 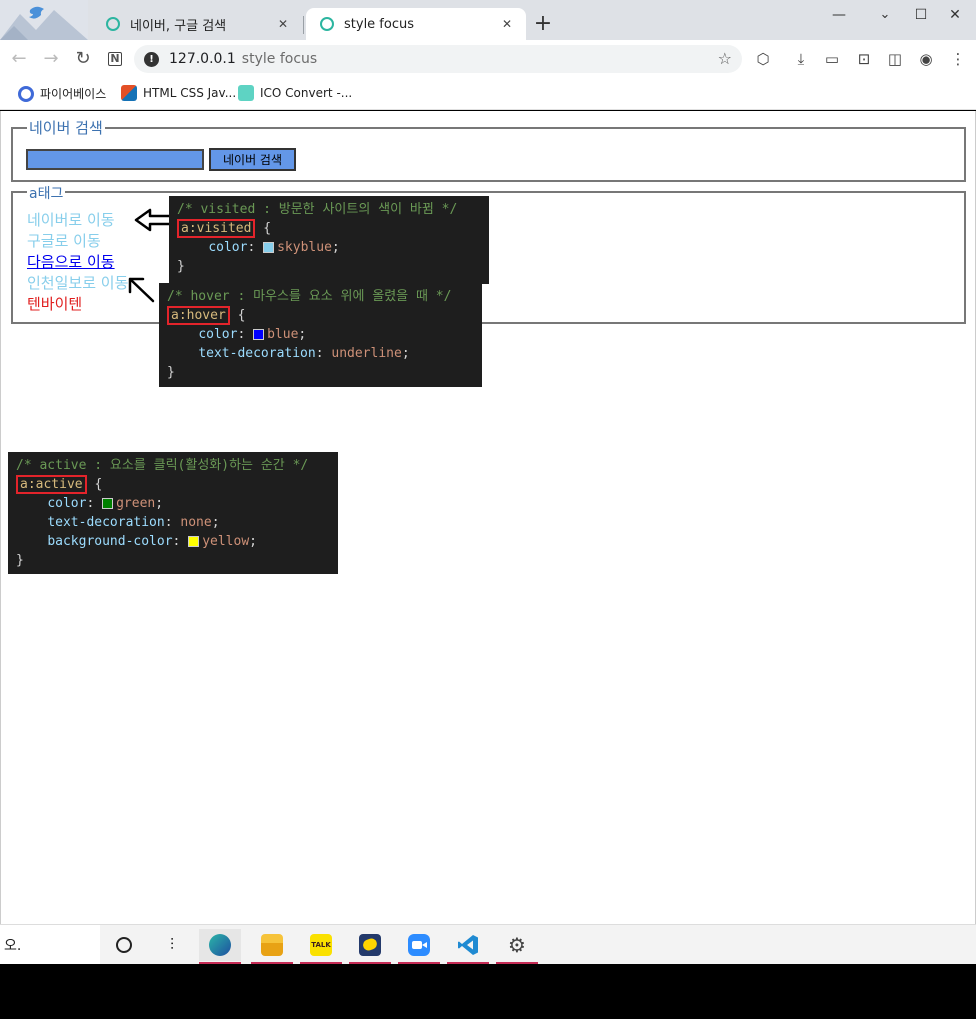 What do you see at coordinates (309, 296) in the screenshot?
I see `code-comment: /* hover : 마우스를 요소 위에 올렸을 때 */` at bounding box center [309, 296].